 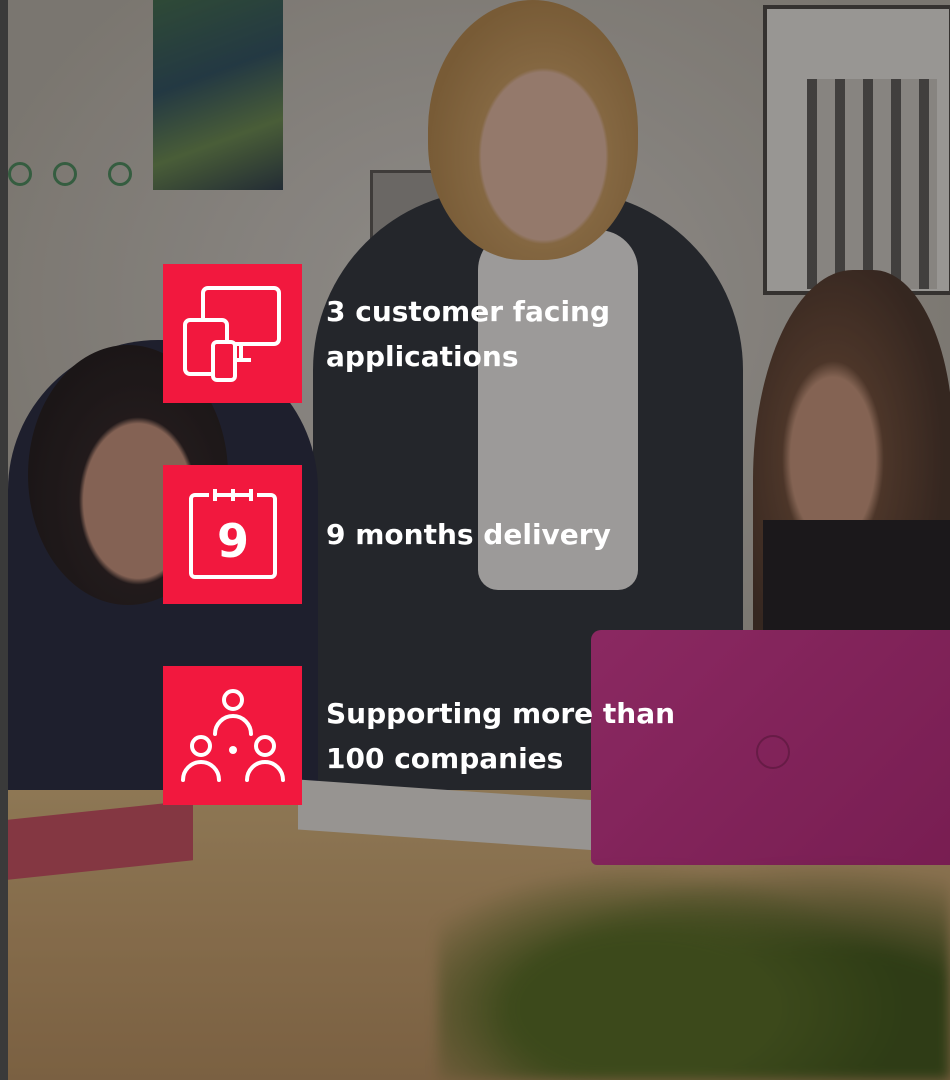 I want to click on network-people-icon, so click(x=232, y=735).